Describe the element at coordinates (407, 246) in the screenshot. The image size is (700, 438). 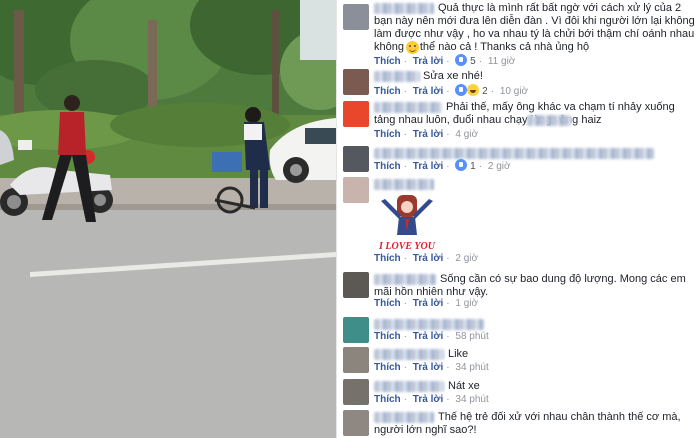
I see `sticker-text: I LOVE YOU` at that location.